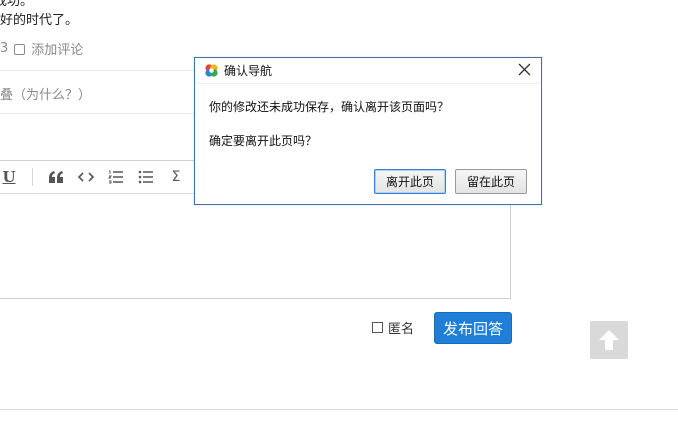 The image size is (678, 427). What do you see at coordinates (368, 71) in the screenshot?
I see `dialog-title-bar: 确认导航` at bounding box center [368, 71].